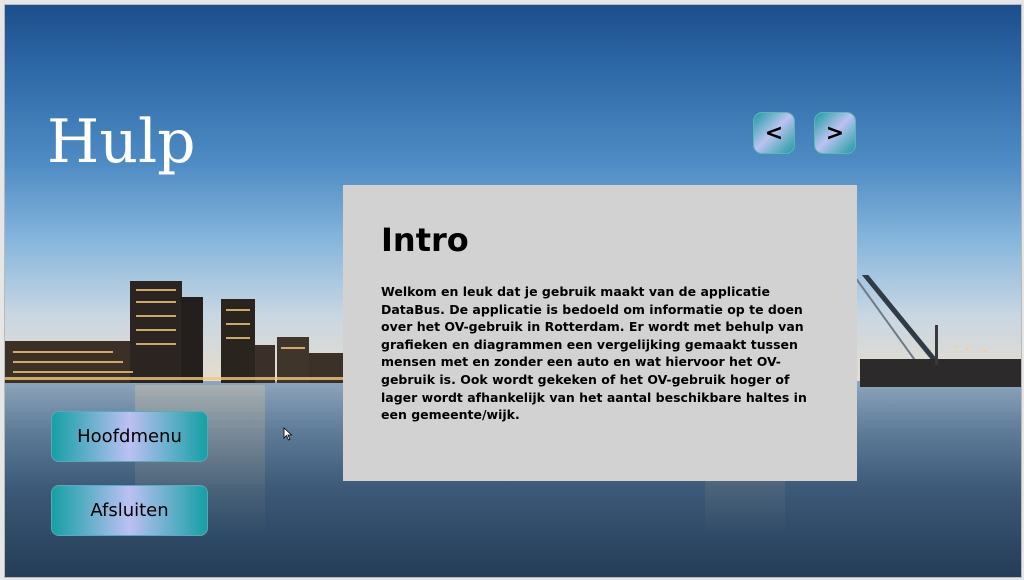  I want to click on main-menu-label: Hoofdmenu, so click(129, 436).